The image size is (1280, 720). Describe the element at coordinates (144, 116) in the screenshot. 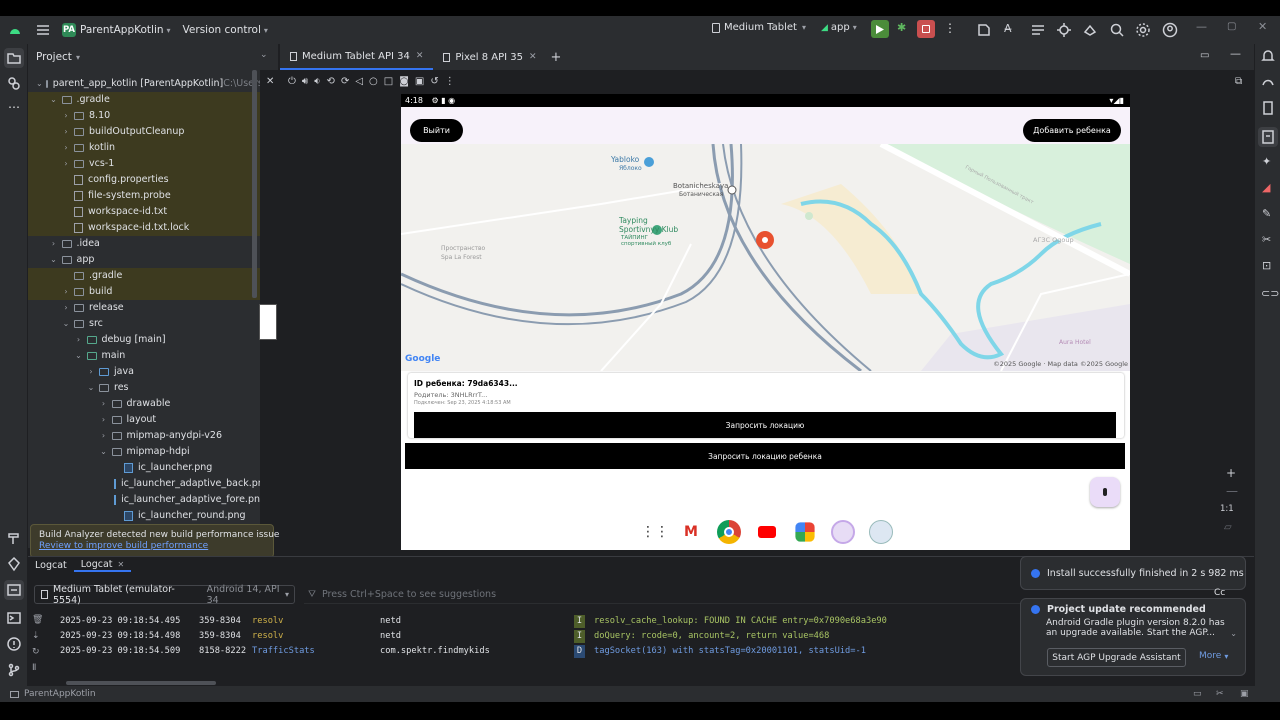

I see `tree-item: › 8.10` at that location.